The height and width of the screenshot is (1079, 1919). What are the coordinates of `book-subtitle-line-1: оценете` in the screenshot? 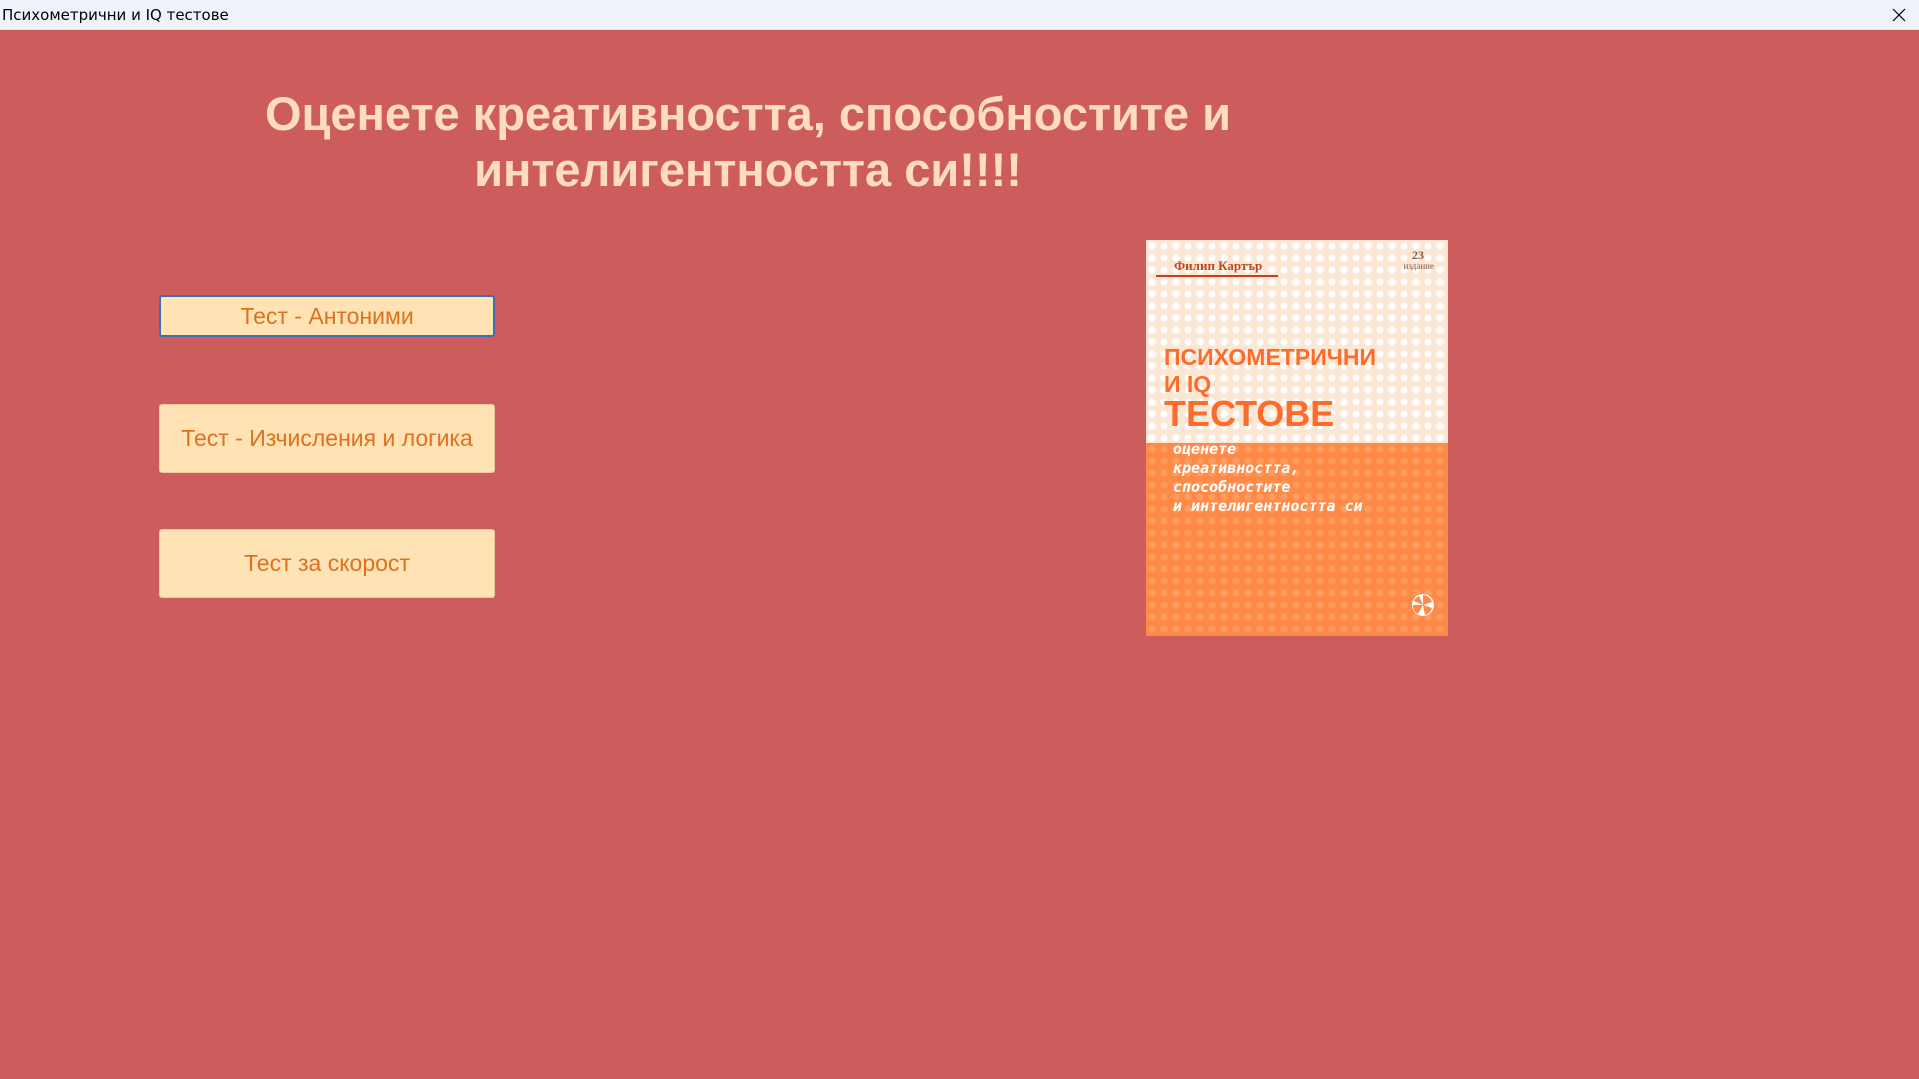 It's located at (1205, 449).